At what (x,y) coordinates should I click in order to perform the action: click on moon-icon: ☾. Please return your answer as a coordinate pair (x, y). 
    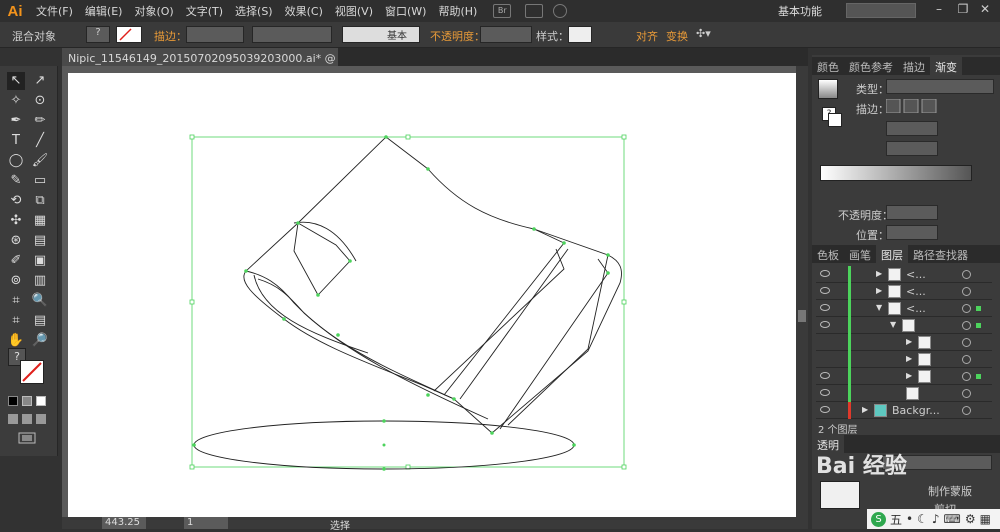
    Looking at the image, I should click on (922, 519).